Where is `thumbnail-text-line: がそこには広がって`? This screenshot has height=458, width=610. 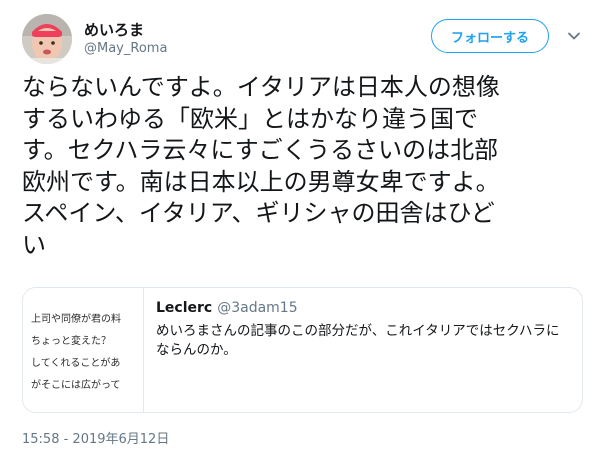
thumbnail-text-line: がそこには広がって is located at coordinates (76, 385).